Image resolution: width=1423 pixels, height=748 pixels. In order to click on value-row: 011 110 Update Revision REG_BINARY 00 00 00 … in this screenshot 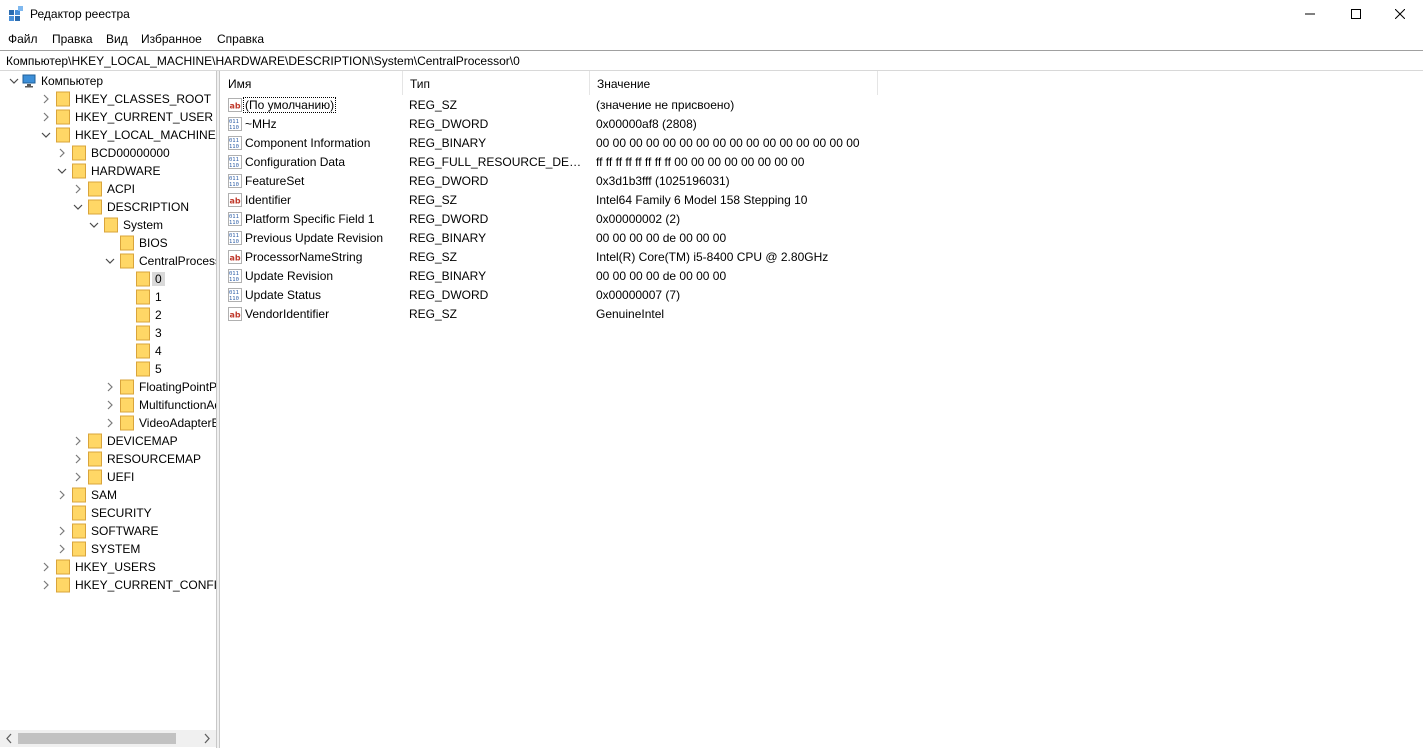, I will do `click(822, 276)`.